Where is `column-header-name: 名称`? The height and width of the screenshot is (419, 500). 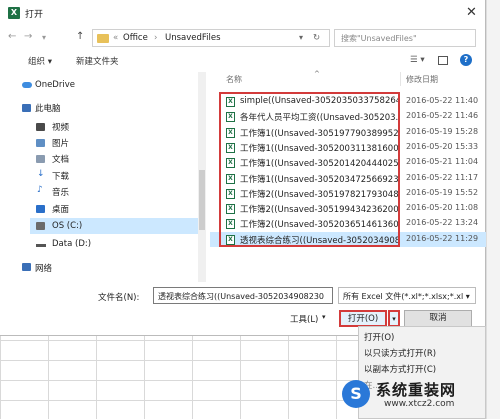 column-header-name: 名称 is located at coordinates (234, 79).